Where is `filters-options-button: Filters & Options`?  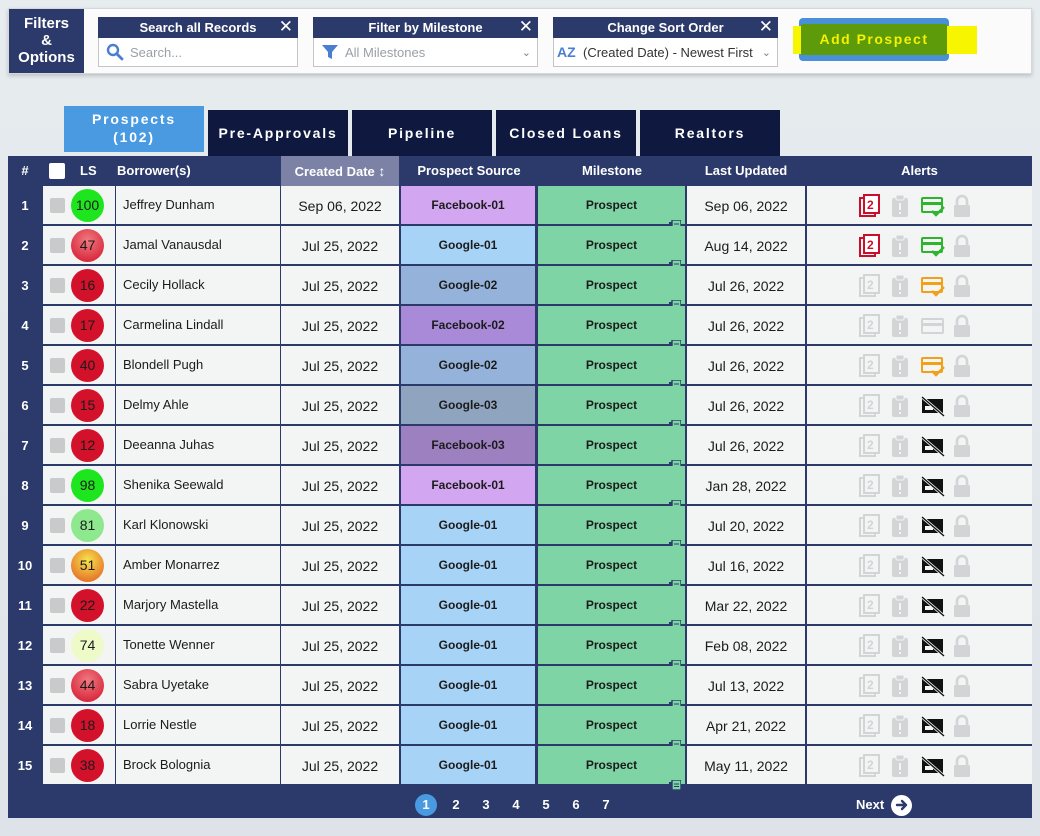 filters-options-button: Filters & Options is located at coordinates (46, 41).